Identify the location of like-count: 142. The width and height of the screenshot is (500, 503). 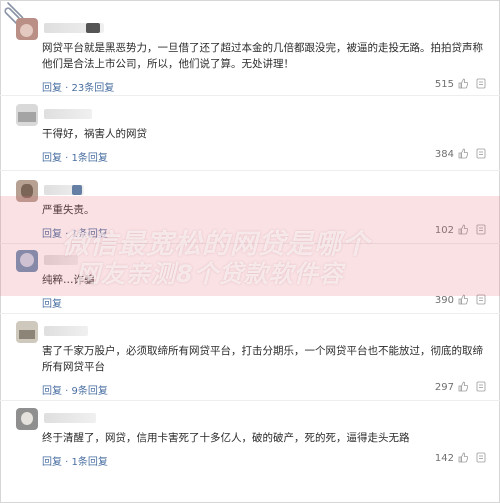
(444, 458).